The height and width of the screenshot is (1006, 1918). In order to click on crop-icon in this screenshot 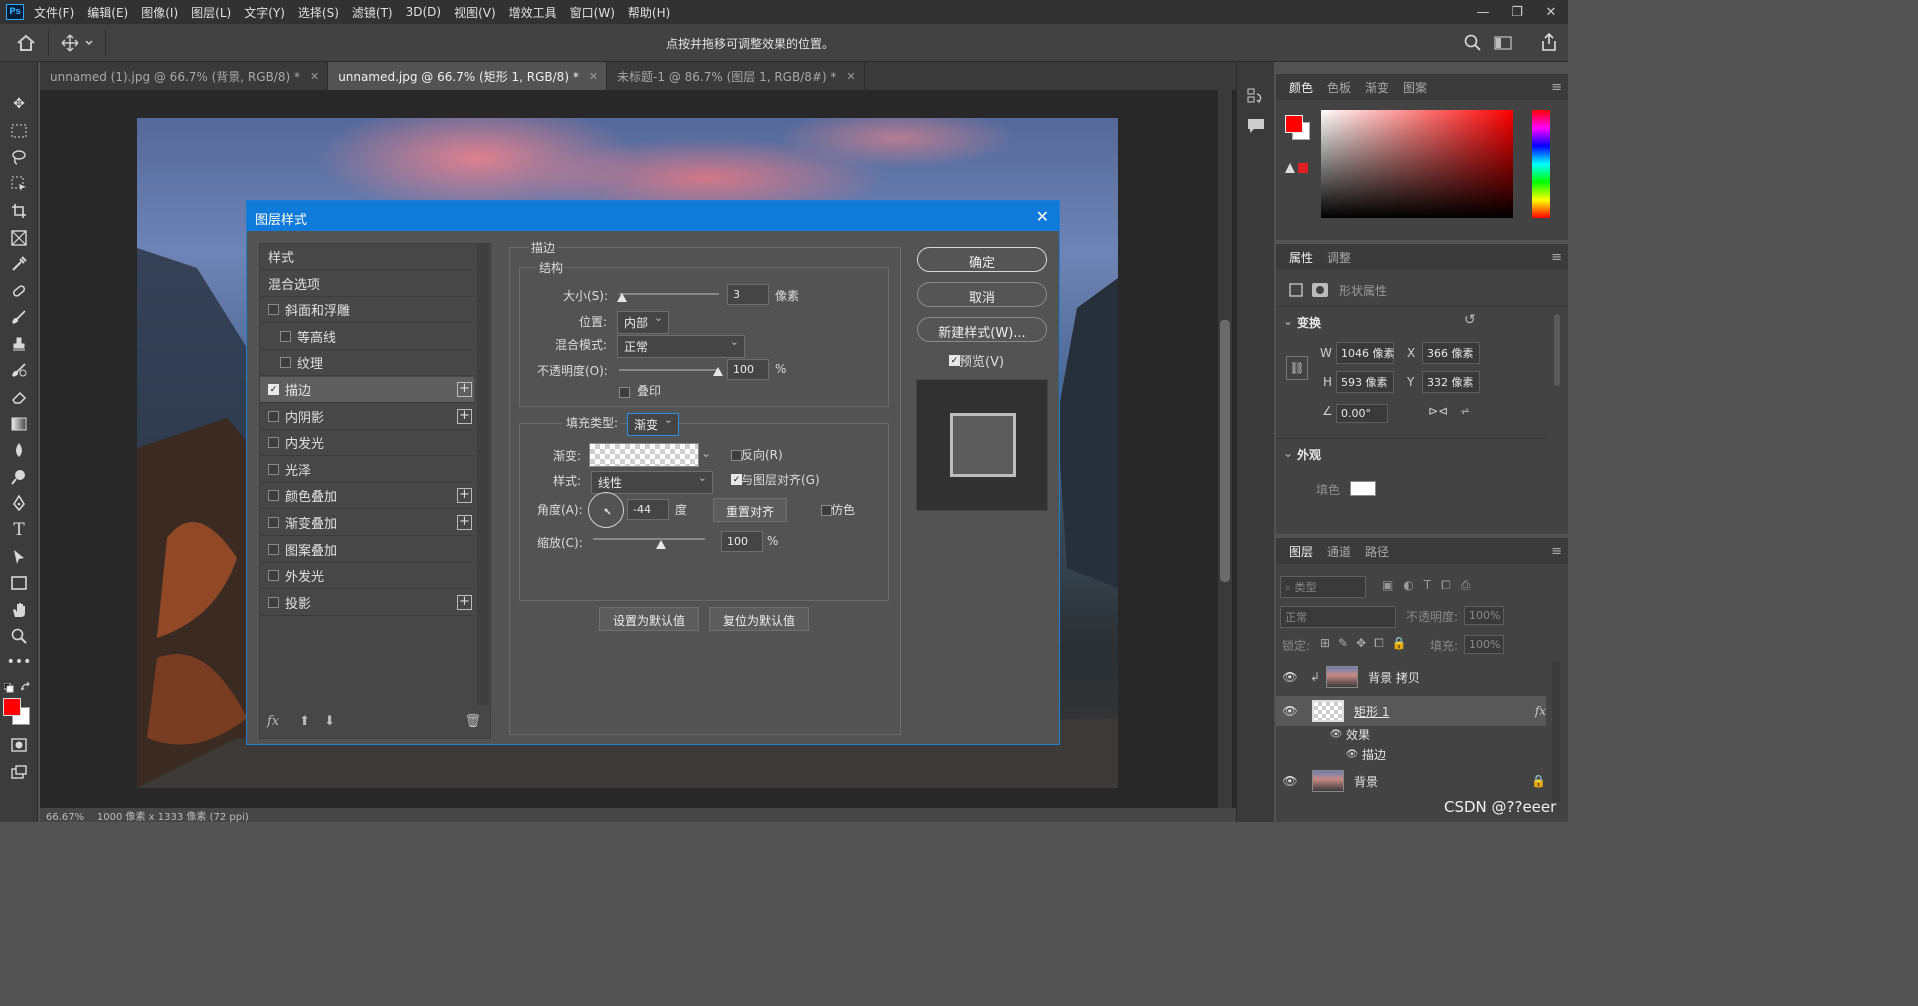, I will do `click(19, 211)`.